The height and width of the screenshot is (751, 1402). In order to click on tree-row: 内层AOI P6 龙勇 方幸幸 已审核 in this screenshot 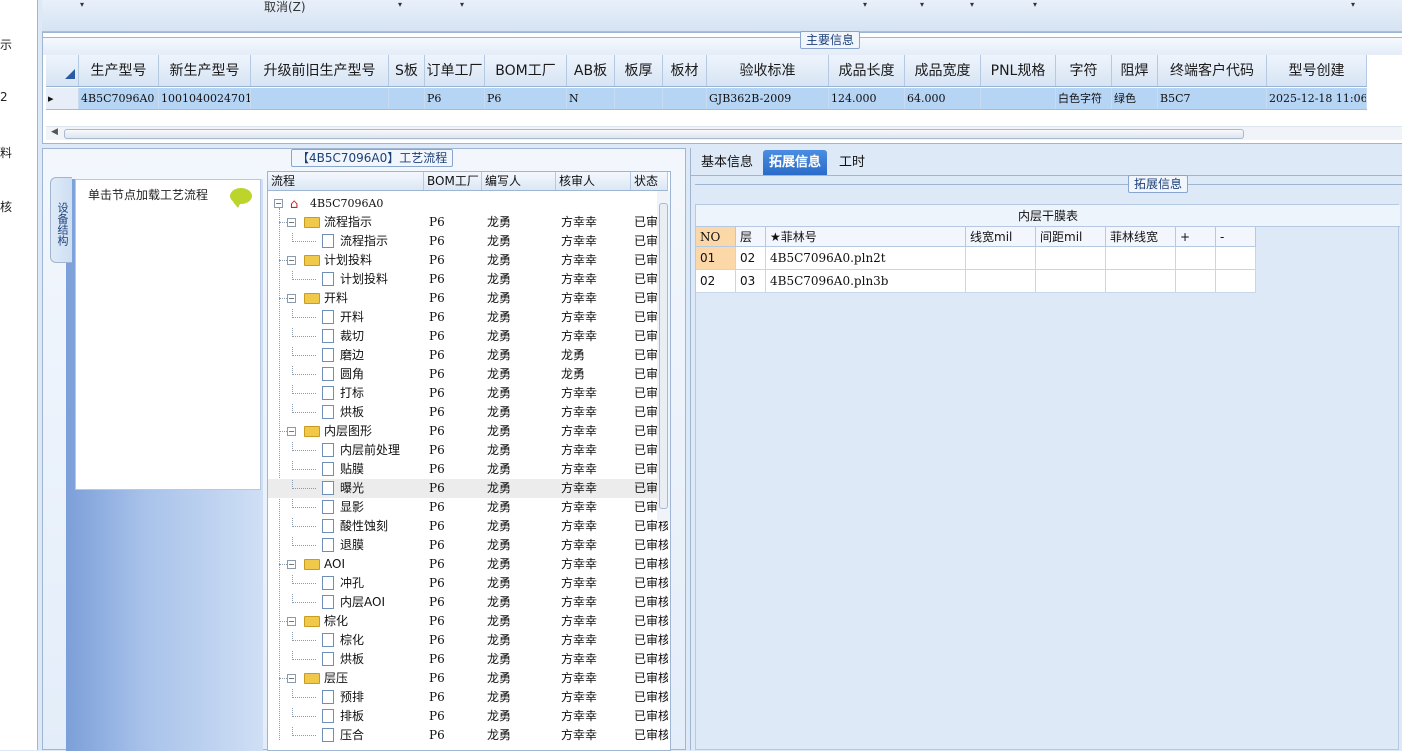, I will do `click(468, 602)`.